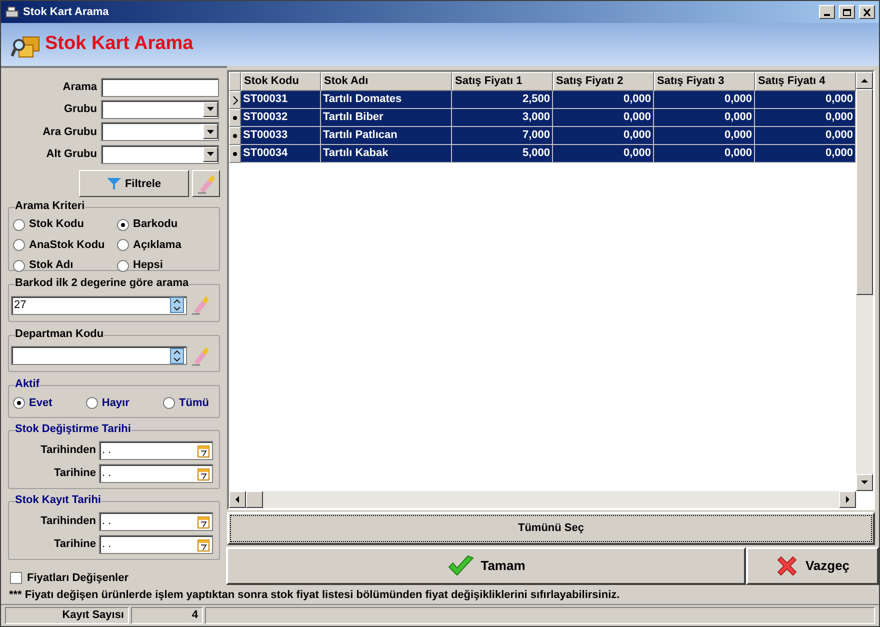 The image size is (880, 627). I want to click on note-text: *** Fiyatı değişen ürünlerde işlem yaptıktan sonra stok fiyat listesi bölümünden fiyat değişikliklerini sıfırlayabilirsiniz., so click(314, 595).